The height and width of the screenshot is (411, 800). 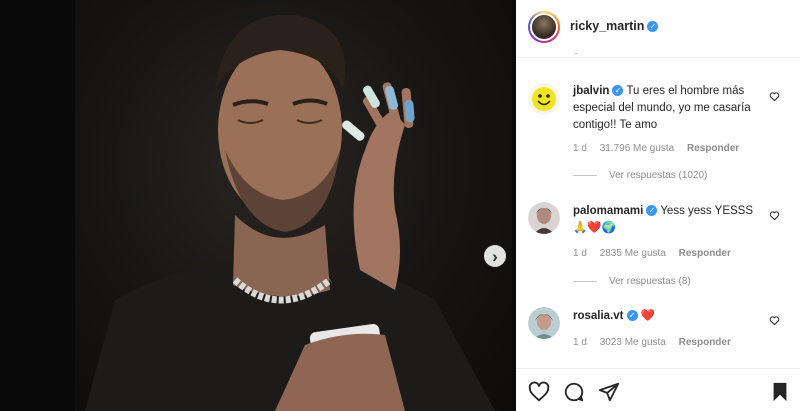 What do you see at coordinates (609, 392) in the screenshot?
I see `share-icon` at bounding box center [609, 392].